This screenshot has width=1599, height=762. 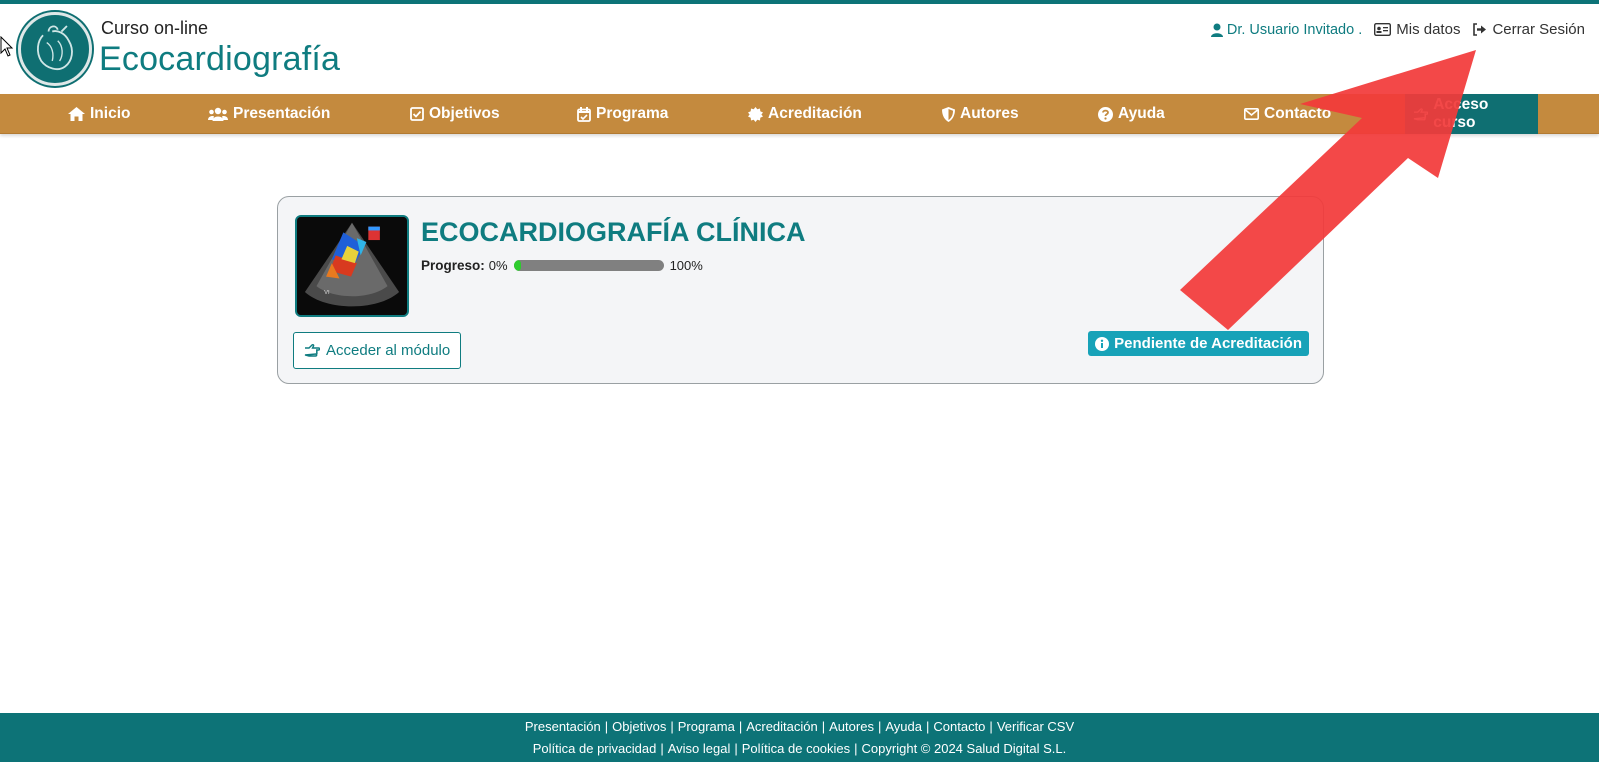 I want to click on nav-label-objetivos: Objetivos, so click(x=464, y=113).